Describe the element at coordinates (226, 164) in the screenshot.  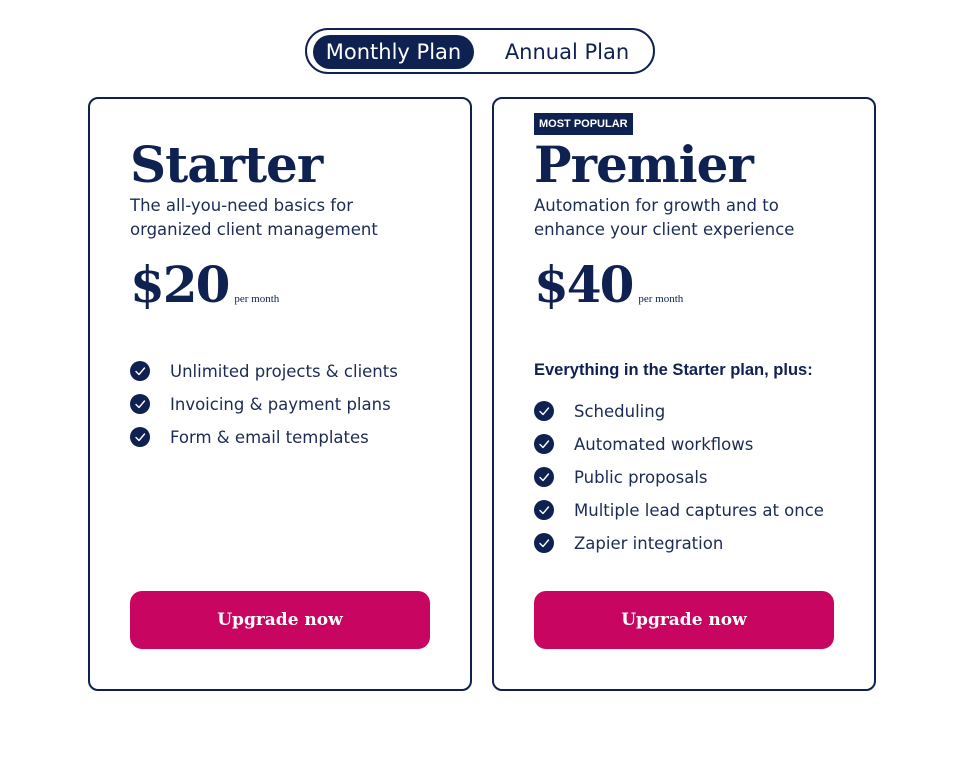
I see `plan-name: Starter` at that location.